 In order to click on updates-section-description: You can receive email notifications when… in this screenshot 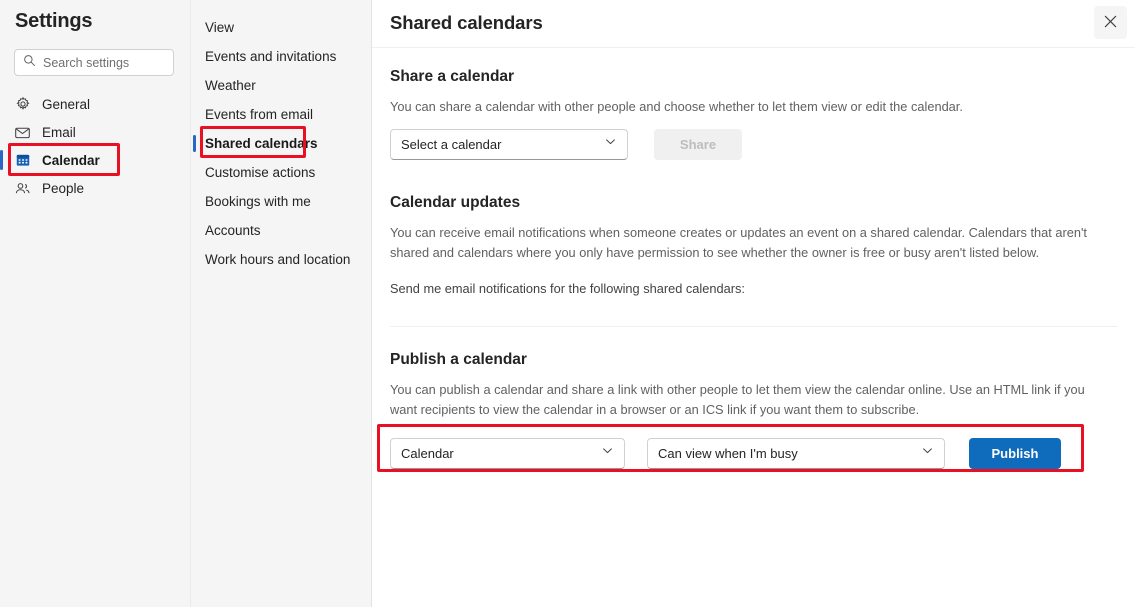, I will do `click(738, 242)`.